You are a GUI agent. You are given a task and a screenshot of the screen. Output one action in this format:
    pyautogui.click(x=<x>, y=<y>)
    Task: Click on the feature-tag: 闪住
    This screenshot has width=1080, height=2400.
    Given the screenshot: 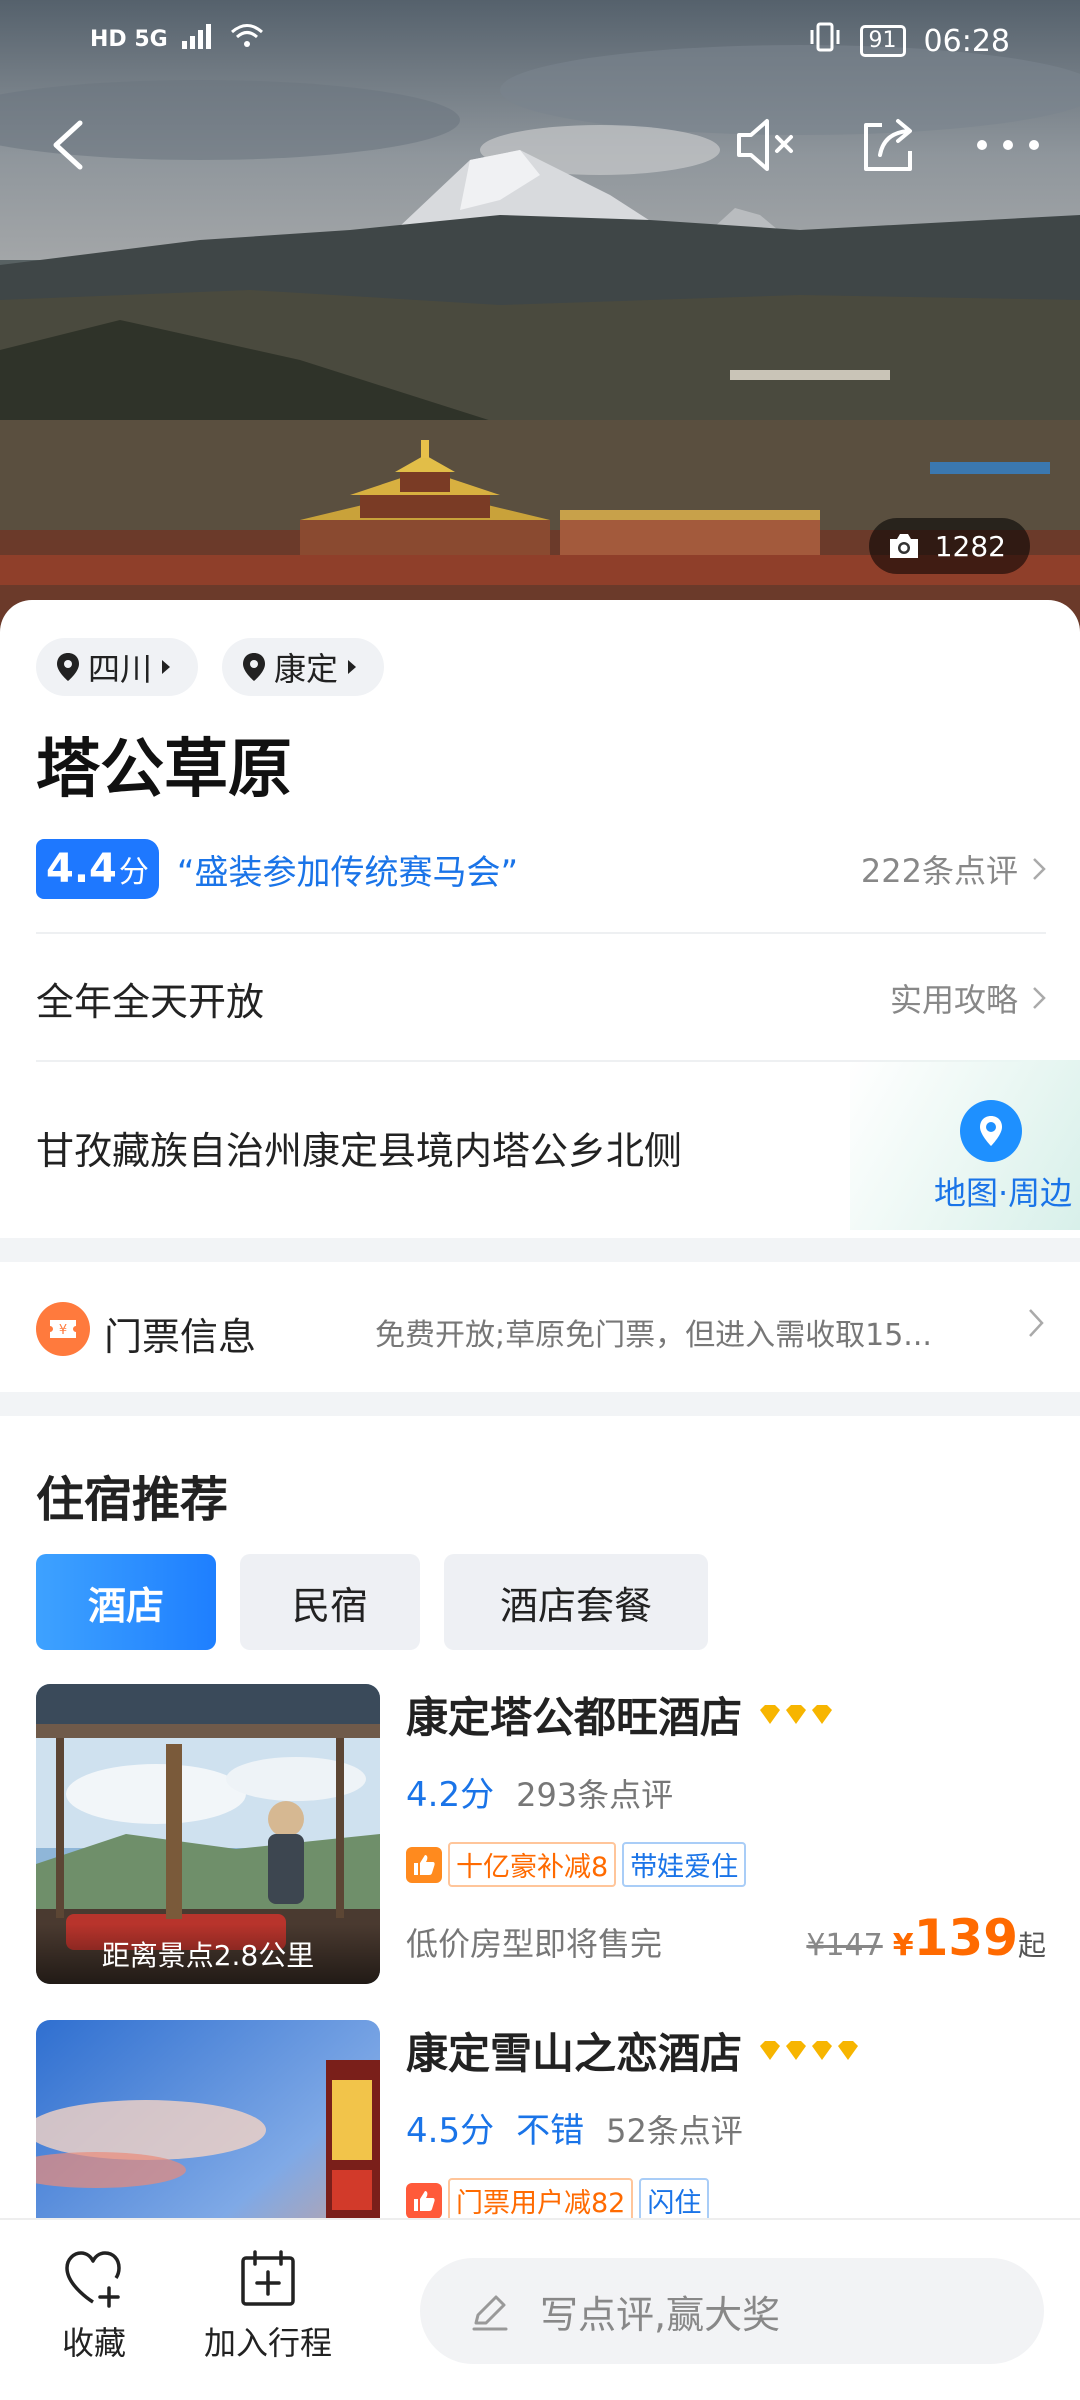 What is the action you would take?
    pyautogui.click(x=674, y=2198)
    